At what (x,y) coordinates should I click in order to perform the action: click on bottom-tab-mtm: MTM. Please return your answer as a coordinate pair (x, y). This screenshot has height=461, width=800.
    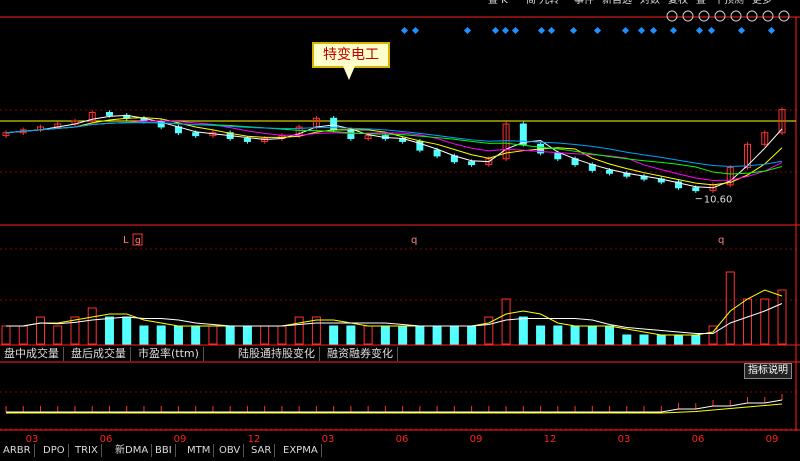
    Looking at the image, I should click on (199, 450).